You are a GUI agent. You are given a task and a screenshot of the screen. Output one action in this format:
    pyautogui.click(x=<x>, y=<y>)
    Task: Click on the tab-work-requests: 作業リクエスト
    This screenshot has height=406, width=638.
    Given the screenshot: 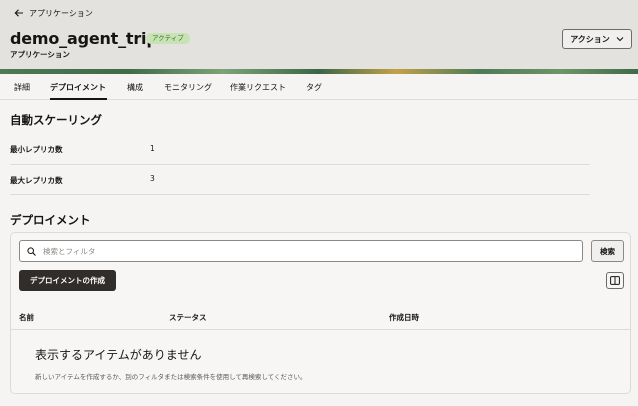 What is the action you would take?
    pyautogui.click(x=258, y=87)
    